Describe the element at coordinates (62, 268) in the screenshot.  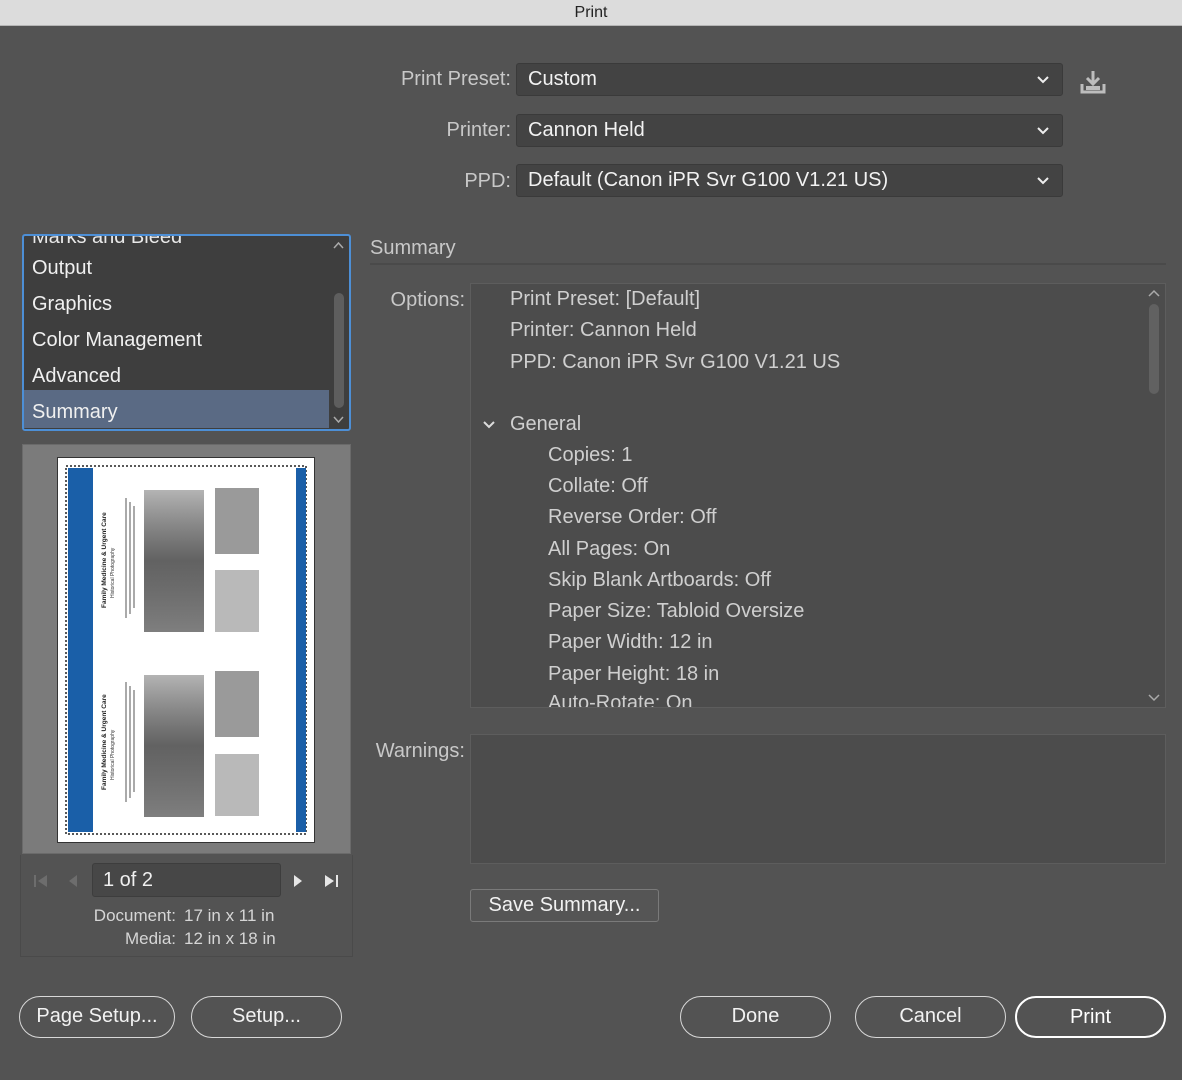
I see `list-item-output: Output` at that location.